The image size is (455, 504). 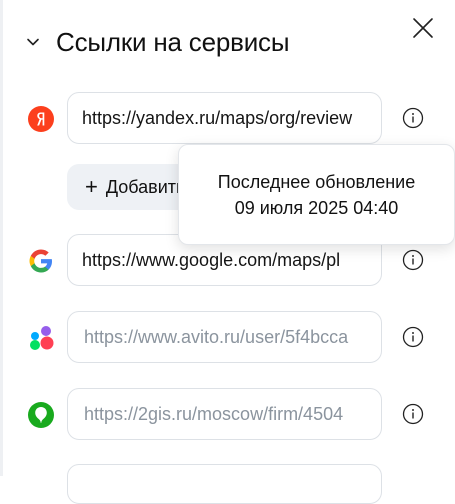 I want to click on avito-url-input, so click(x=224, y=337).